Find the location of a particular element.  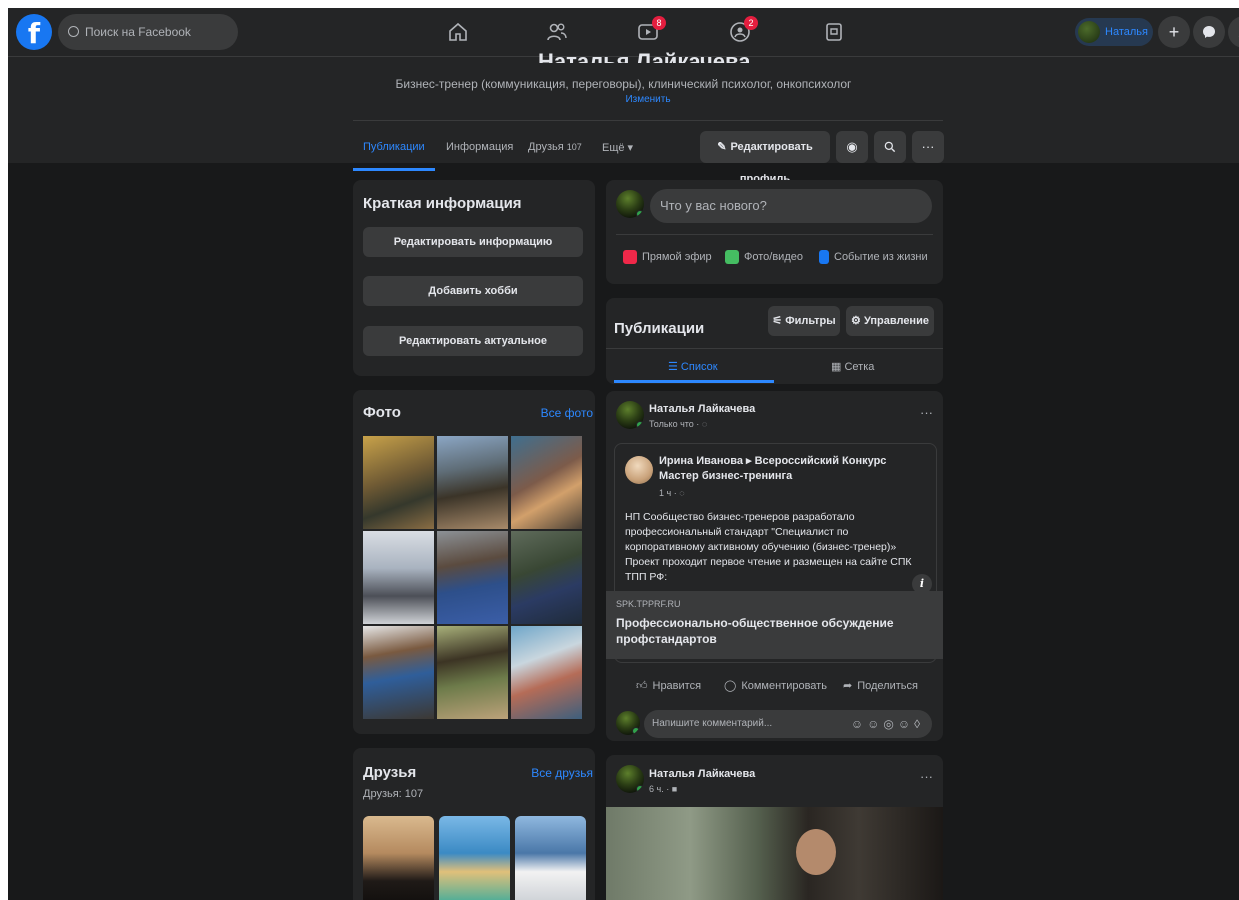

comment-input: Напишите комментарий... ☺☺◎☺◊ is located at coordinates (788, 724).